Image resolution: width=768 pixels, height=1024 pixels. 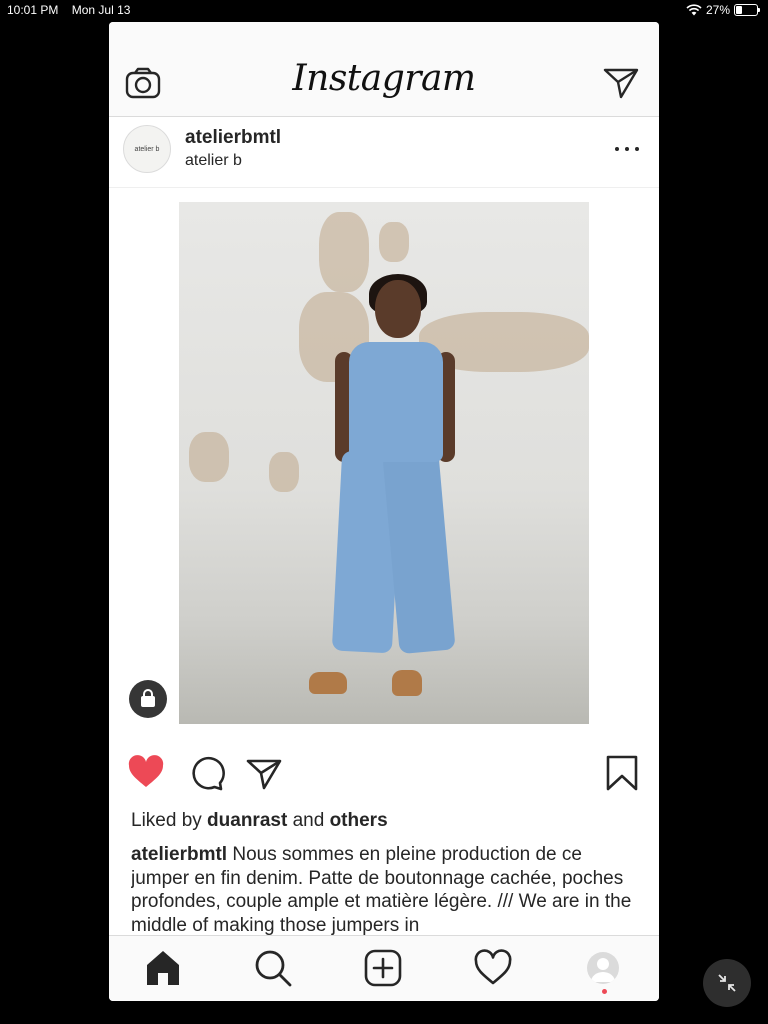 I want to click on bottom-tab-bar, so click(x=384, y=968).